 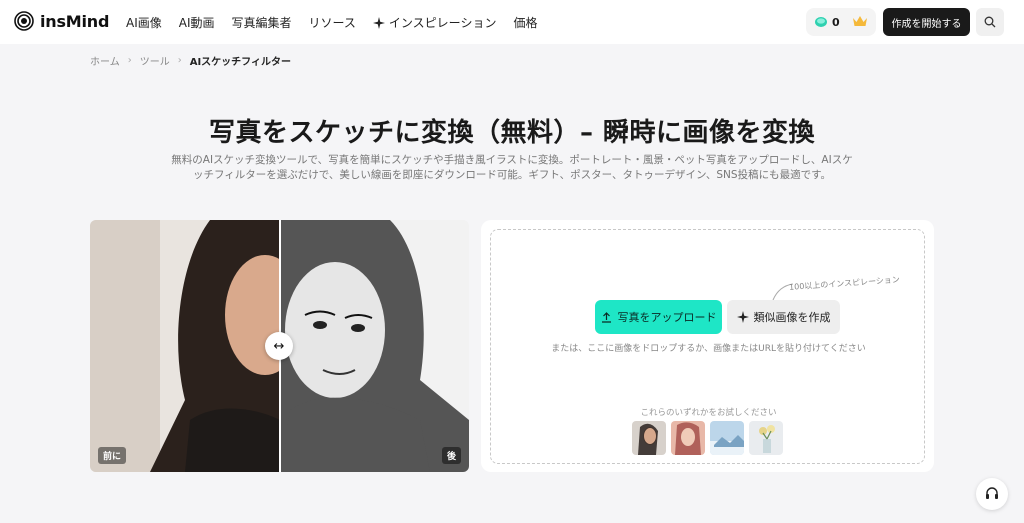 I want to click on coin-icon, so click(x=821, y=22).